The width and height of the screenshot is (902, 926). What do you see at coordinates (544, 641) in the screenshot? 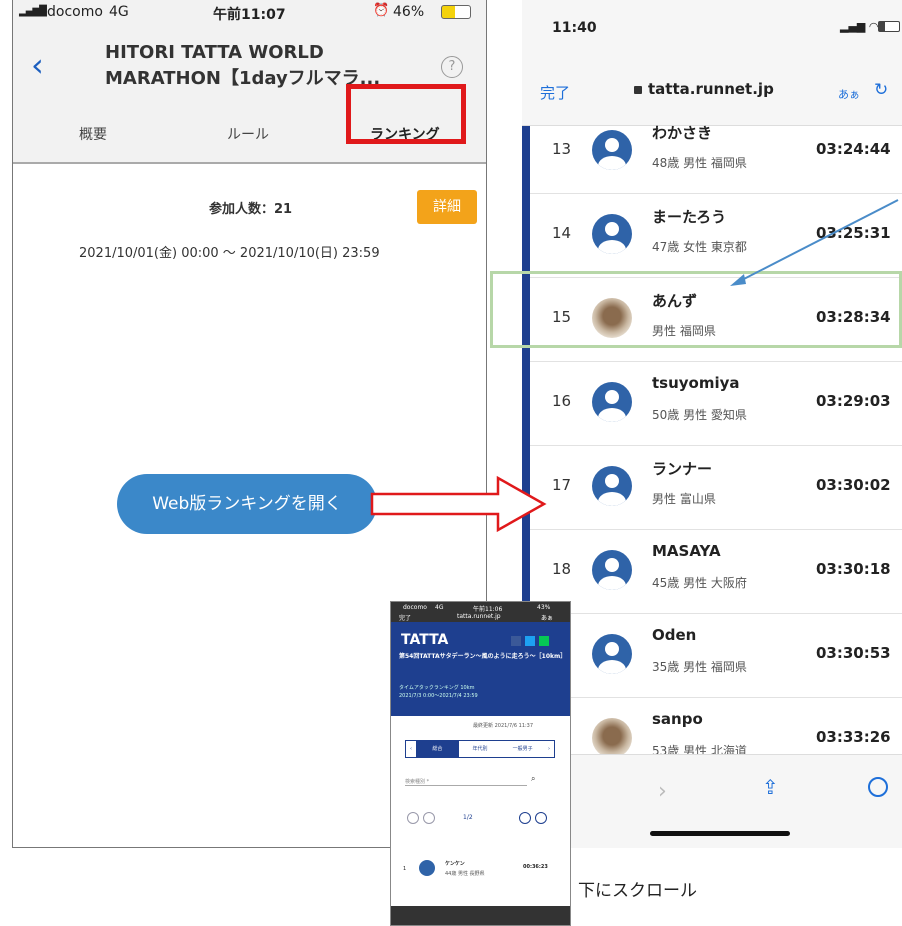
I see `thumb-line-icon` at bounding box center [544, 641].